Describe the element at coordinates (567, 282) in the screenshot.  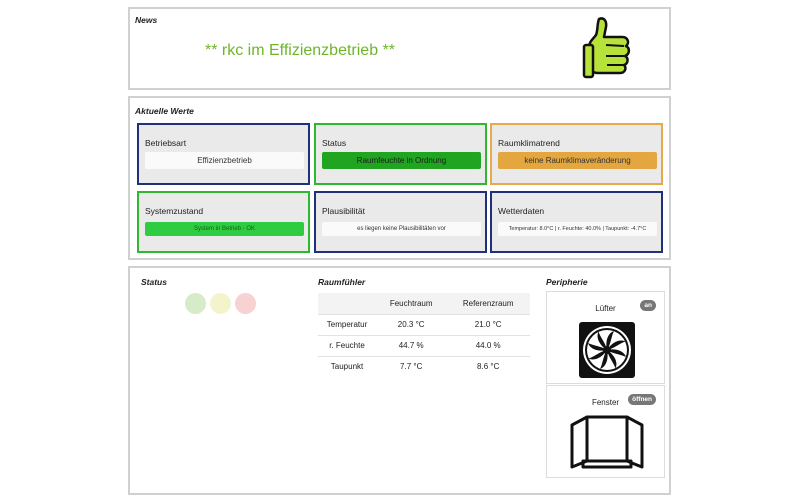
I see `periphery-title: Peripherie` at that location.